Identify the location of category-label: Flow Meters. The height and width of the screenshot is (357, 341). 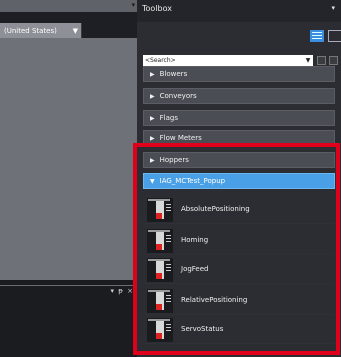
(180, 138).